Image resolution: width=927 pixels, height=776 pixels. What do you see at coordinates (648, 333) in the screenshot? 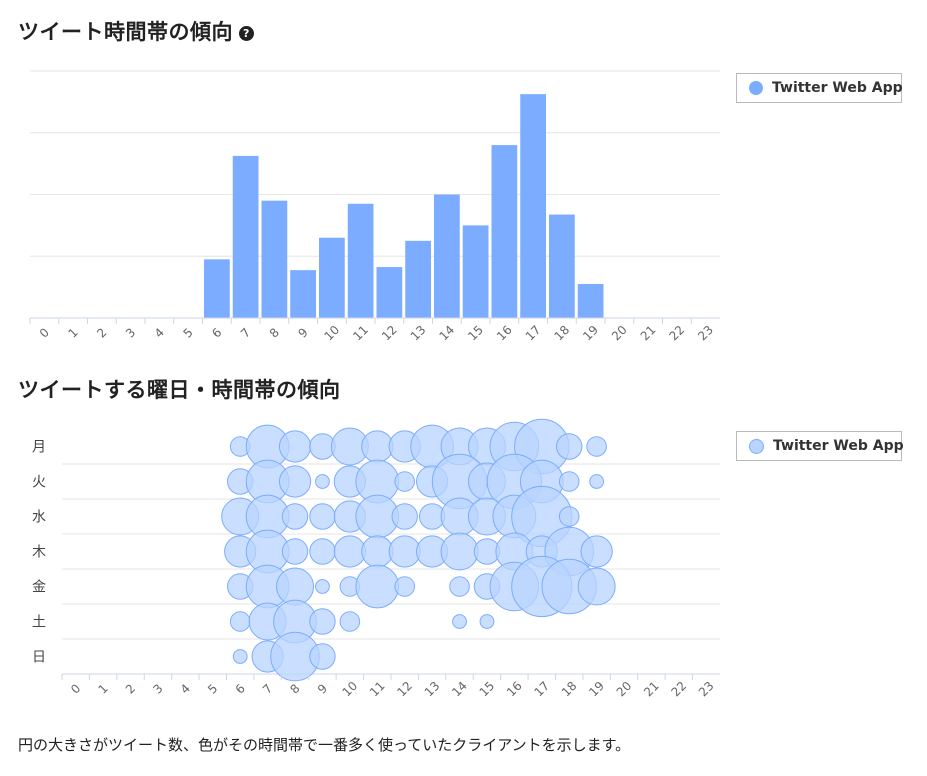
I see `bar-x-tick-label: 21` at bounding box center [648, 333].